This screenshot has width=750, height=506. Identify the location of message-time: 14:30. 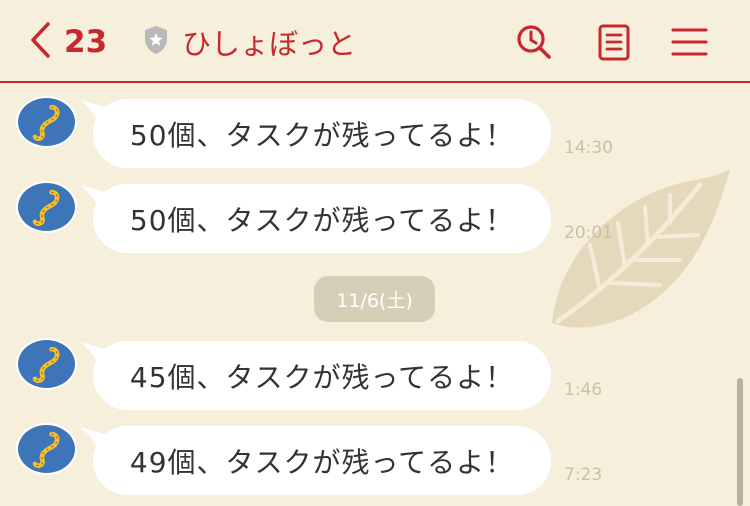
(588, 148).